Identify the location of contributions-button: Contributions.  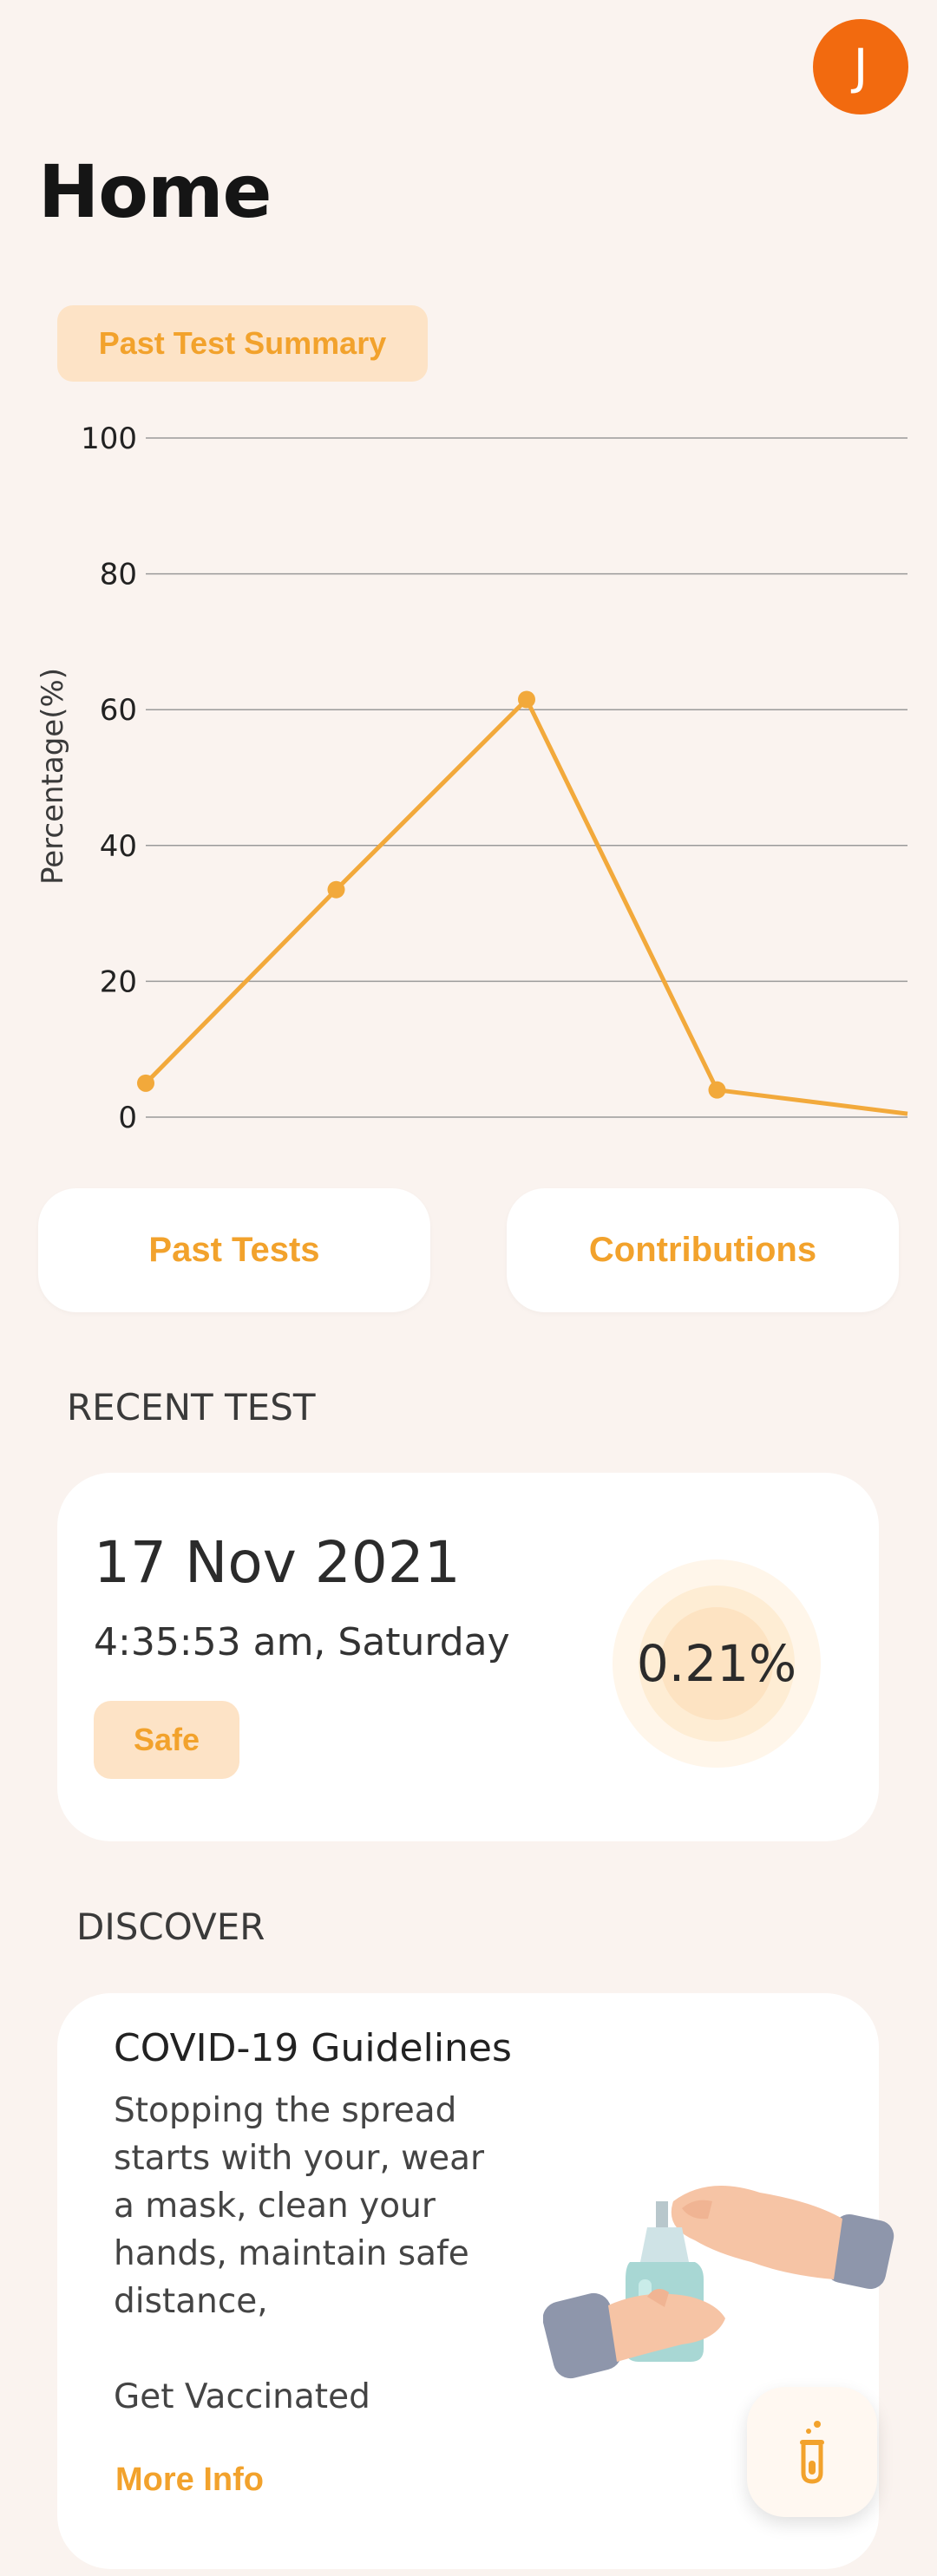
(703, 1250).